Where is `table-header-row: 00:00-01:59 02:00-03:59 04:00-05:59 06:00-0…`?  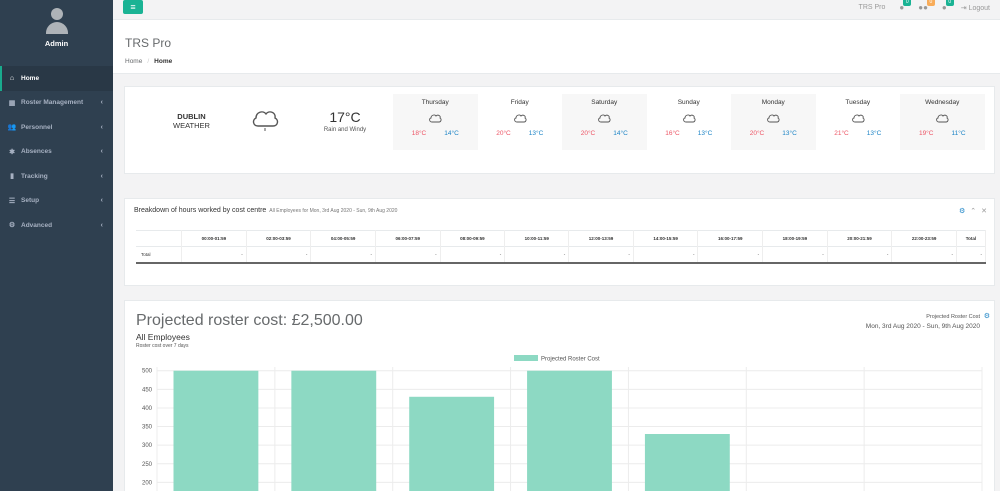
table-header-row: 00:00-01:59 02:00-03:59 04:00-05:59 06:00-0… is located at coordinates (561, 238).